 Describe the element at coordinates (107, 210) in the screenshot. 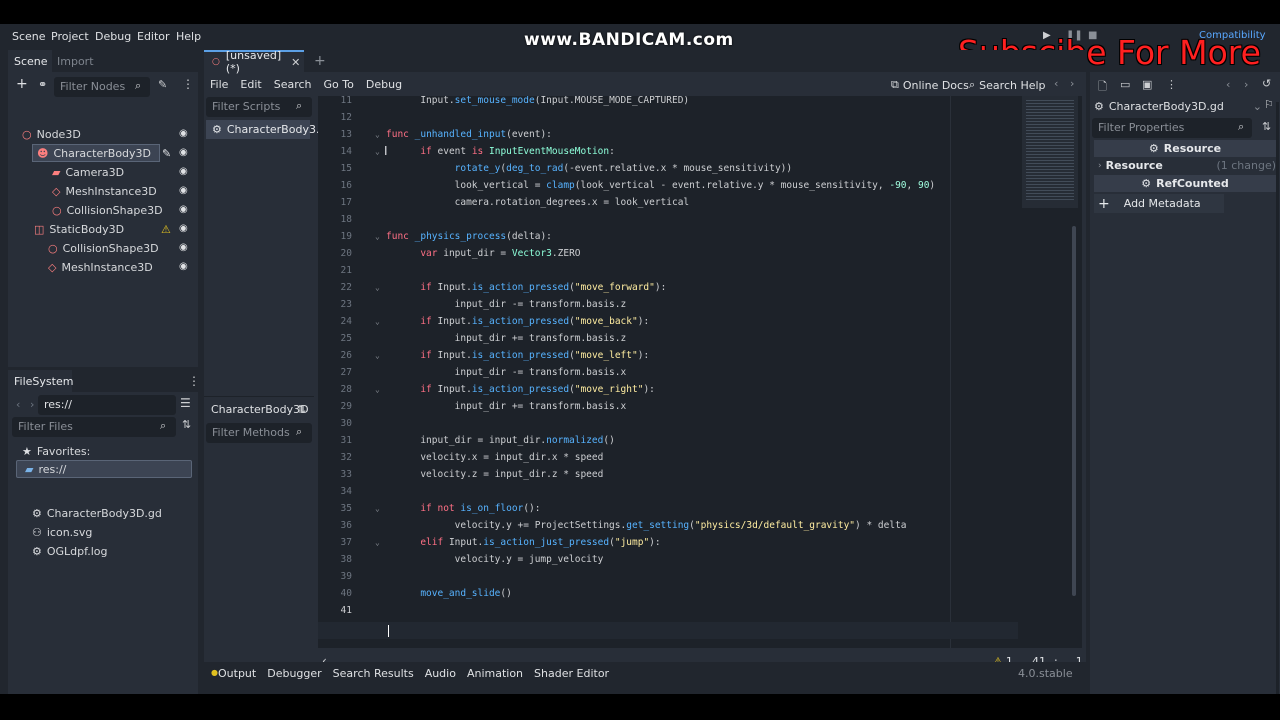

I see `scene-node-collisionshape3d: ○ CollisionShape3D` at that location.